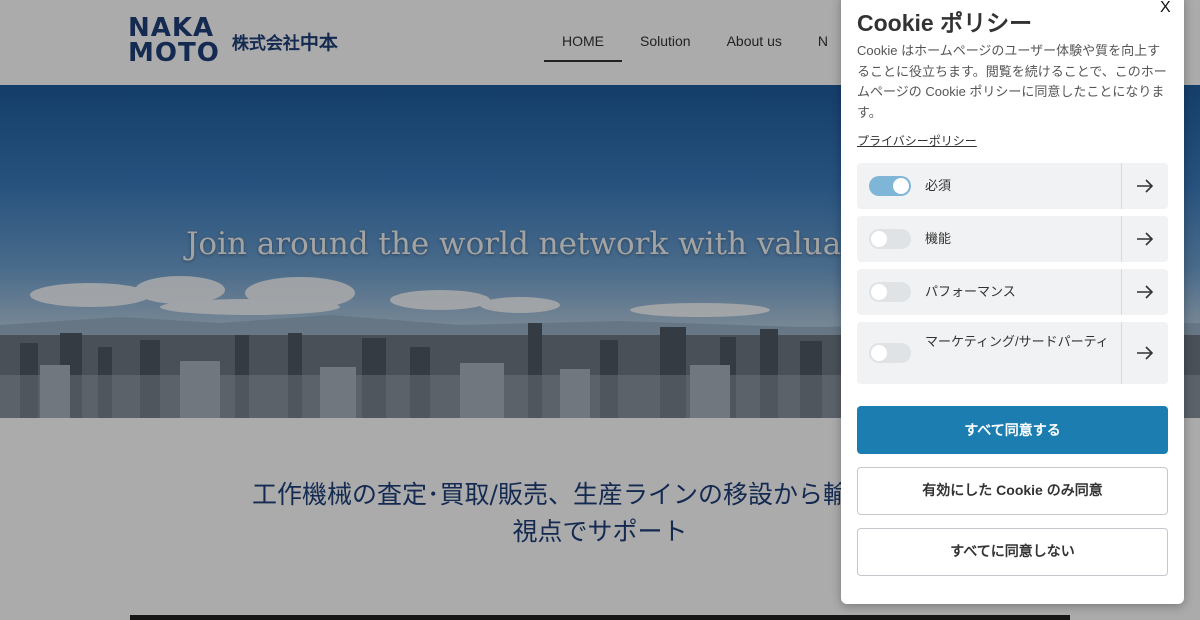  I want to click on expand-marketing-button, so click(1144, 353).